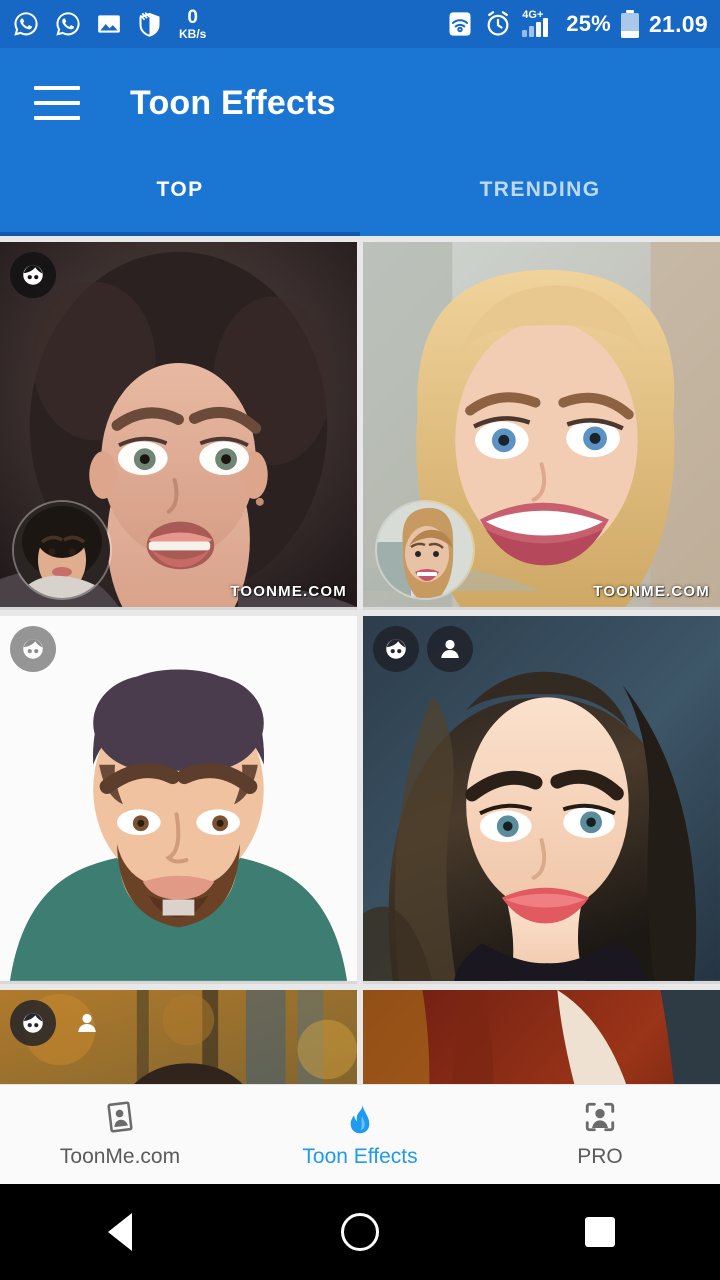 This screenshot has height=1280, width=720. Describe the element at coordinates (178, 1044) in the screenshot. I see `effect-card-cartoon-autumn` at that location.